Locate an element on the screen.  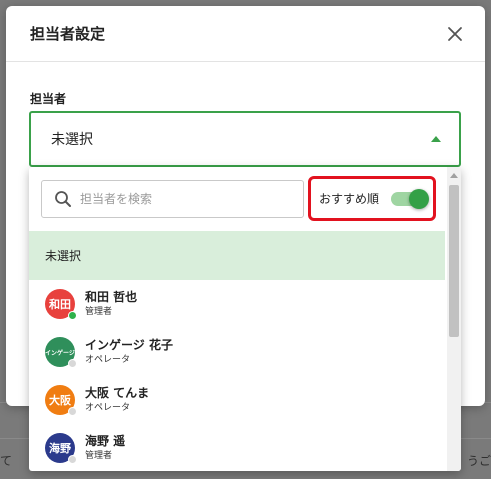
toggle-knob is located at coordinates (419, 199).